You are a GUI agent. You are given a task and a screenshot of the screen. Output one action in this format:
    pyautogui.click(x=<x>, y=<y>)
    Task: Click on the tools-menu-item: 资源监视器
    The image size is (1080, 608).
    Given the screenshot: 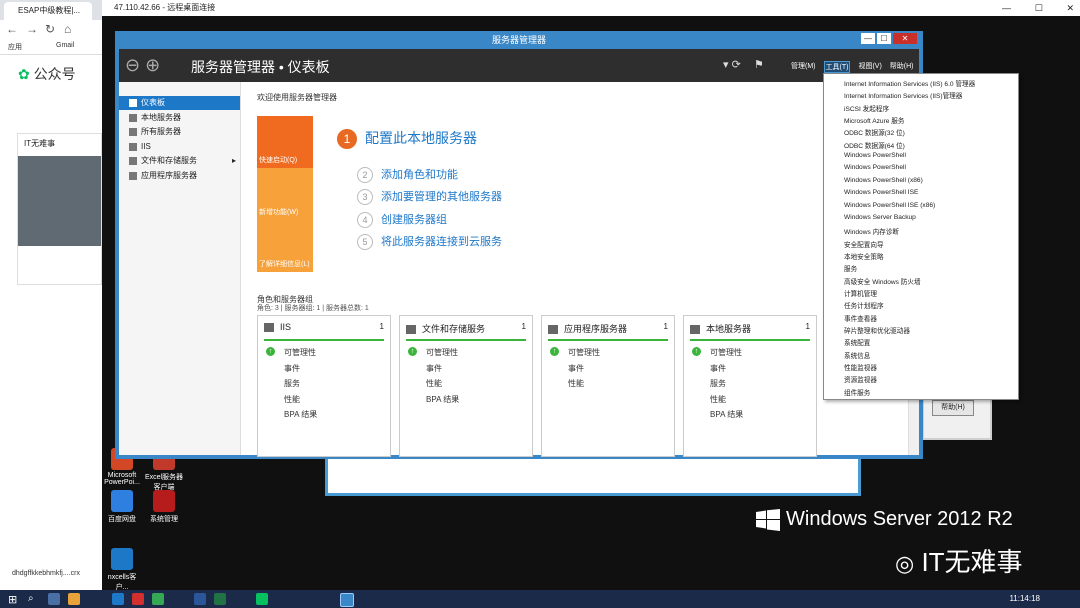 What is the action you would take?
    pyautogui.click(x=860, y=379)
    